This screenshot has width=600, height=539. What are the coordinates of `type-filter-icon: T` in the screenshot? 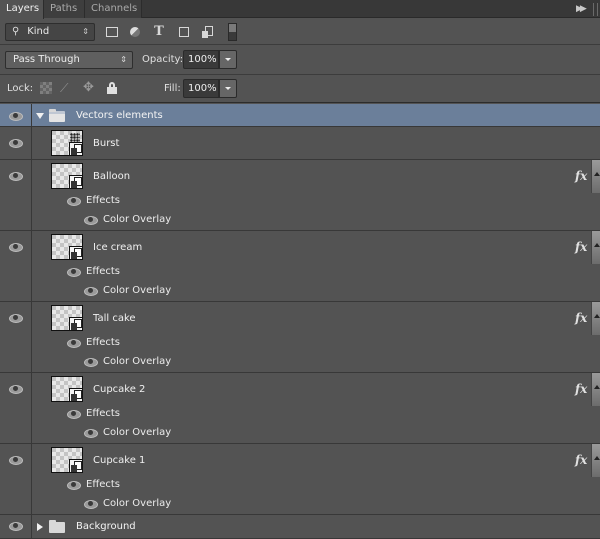 It's located at (159, 32).